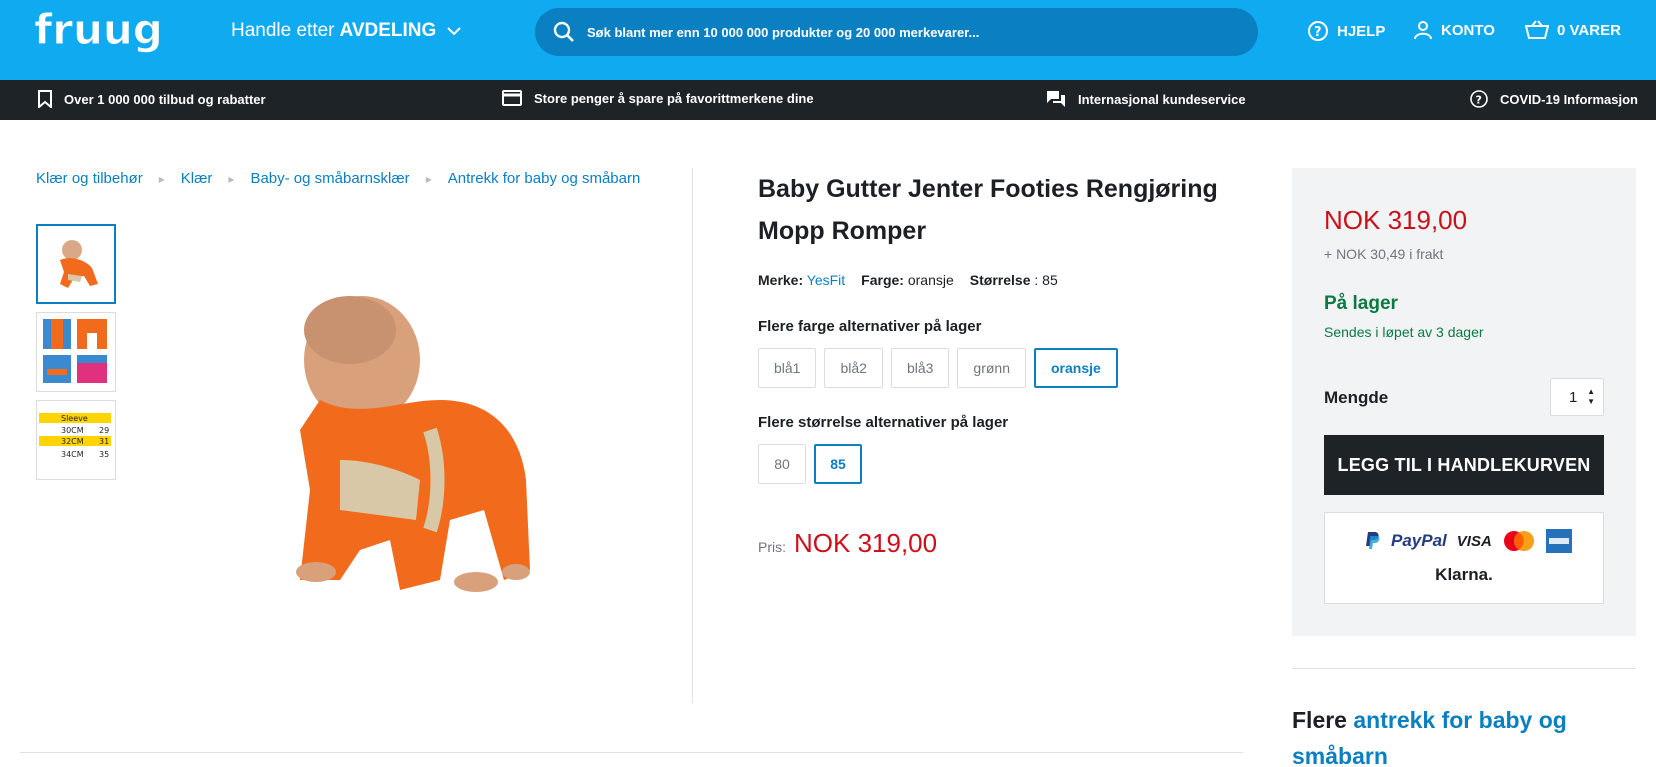 Image resolution: width=1656 pixels, height=767 pixels. Describe the element at coordinates (1423, 30) in the screenshot. I see `user-icon` at that location.